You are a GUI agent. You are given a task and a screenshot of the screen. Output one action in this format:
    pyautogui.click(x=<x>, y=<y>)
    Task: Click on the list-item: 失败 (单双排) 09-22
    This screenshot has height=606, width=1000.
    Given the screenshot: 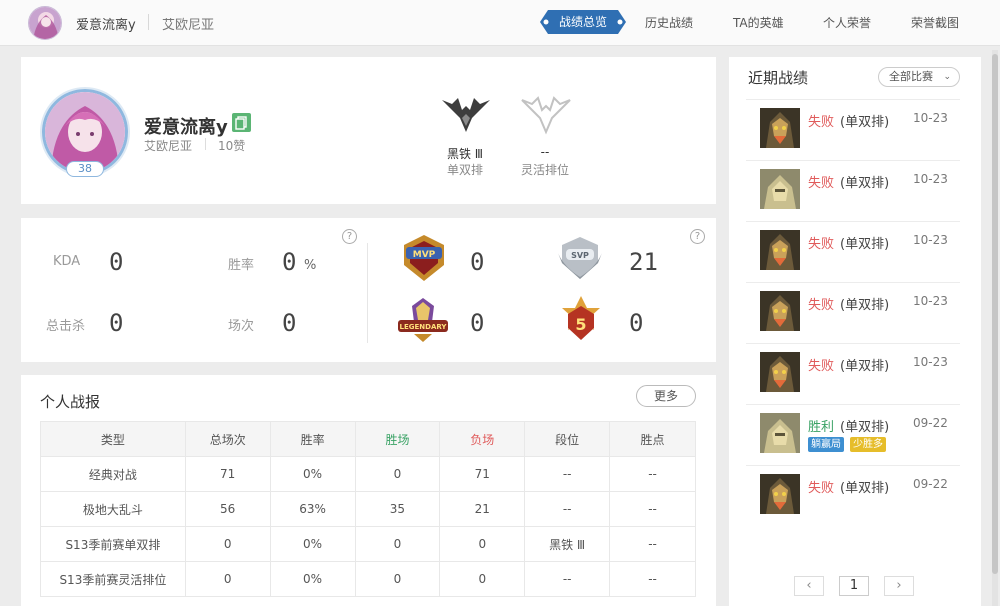 What is the action you would take?
    pyautogui.click(x=853, y=495)
    